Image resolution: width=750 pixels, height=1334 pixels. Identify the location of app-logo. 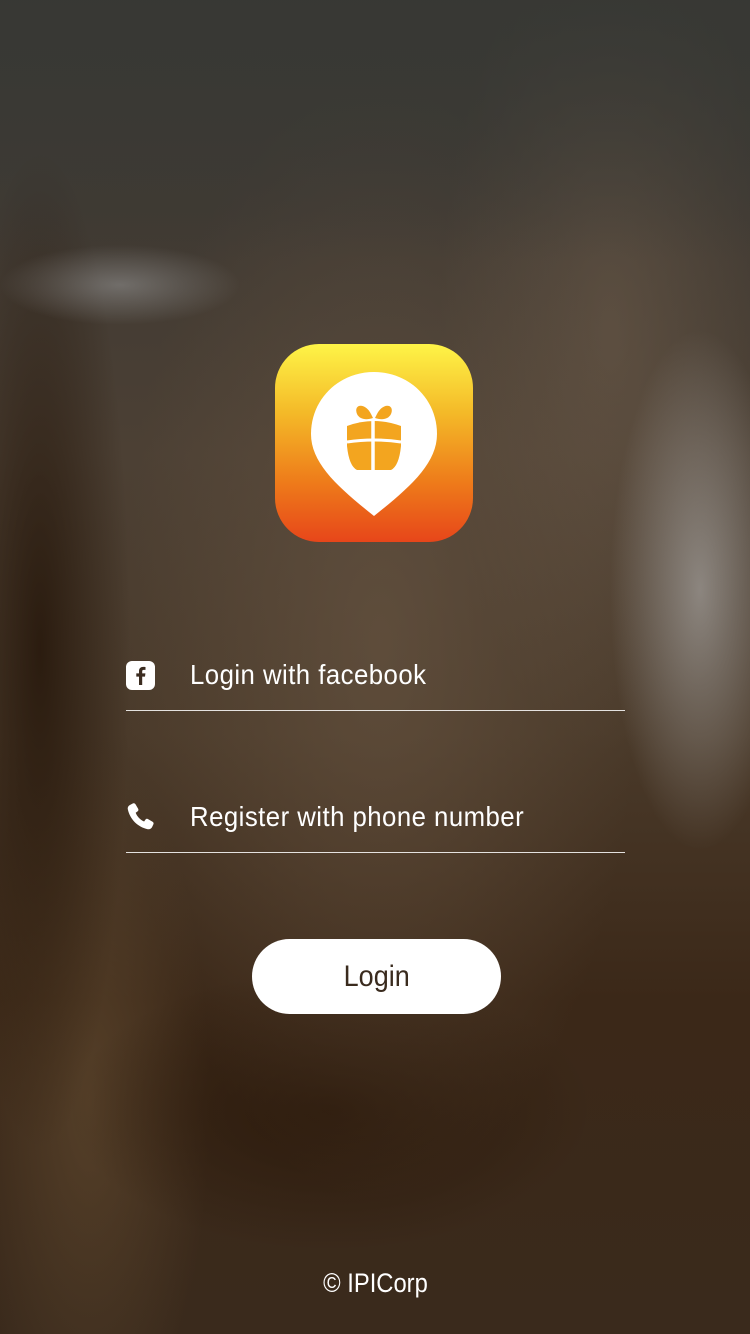
(374, 443).